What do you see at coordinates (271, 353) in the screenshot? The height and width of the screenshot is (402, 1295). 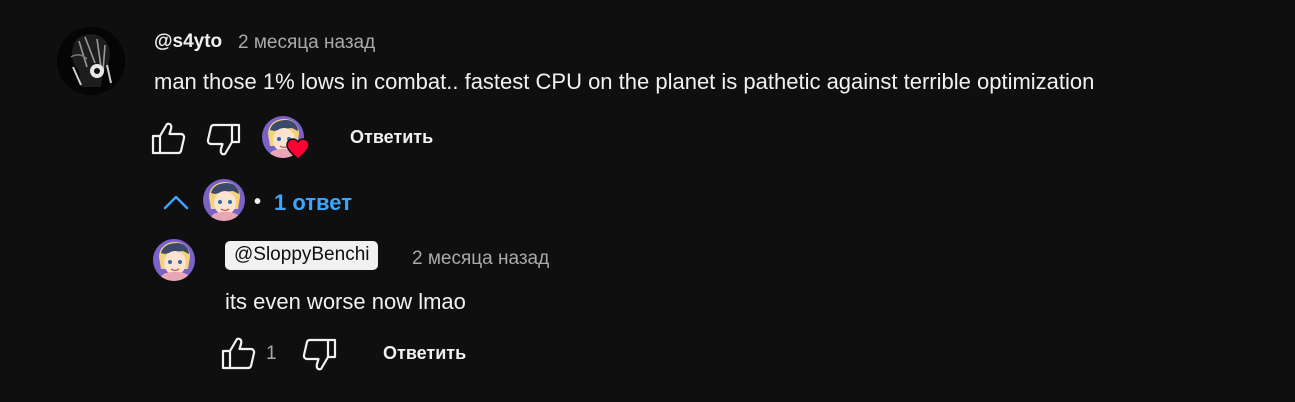 I see `reply-like-count: 1` at bounding box center [271, 353].